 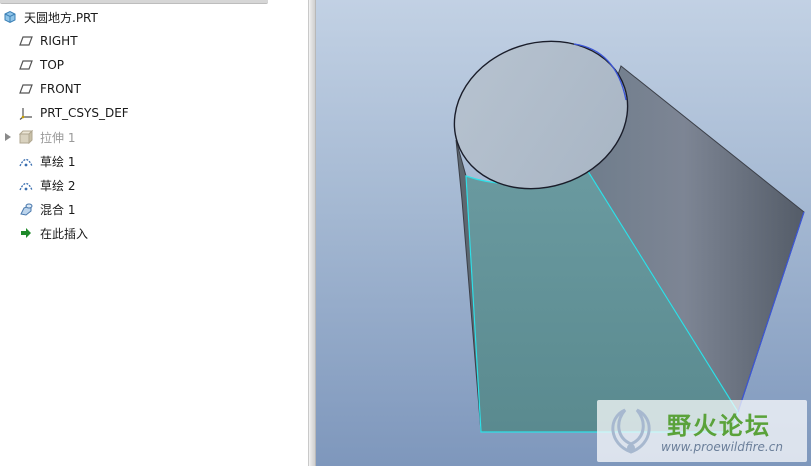 What do you see at coordinates (58, 137) in the screenshot?
I see `tree-item-label: 拉伸 1` at bounding box center [58, 137].